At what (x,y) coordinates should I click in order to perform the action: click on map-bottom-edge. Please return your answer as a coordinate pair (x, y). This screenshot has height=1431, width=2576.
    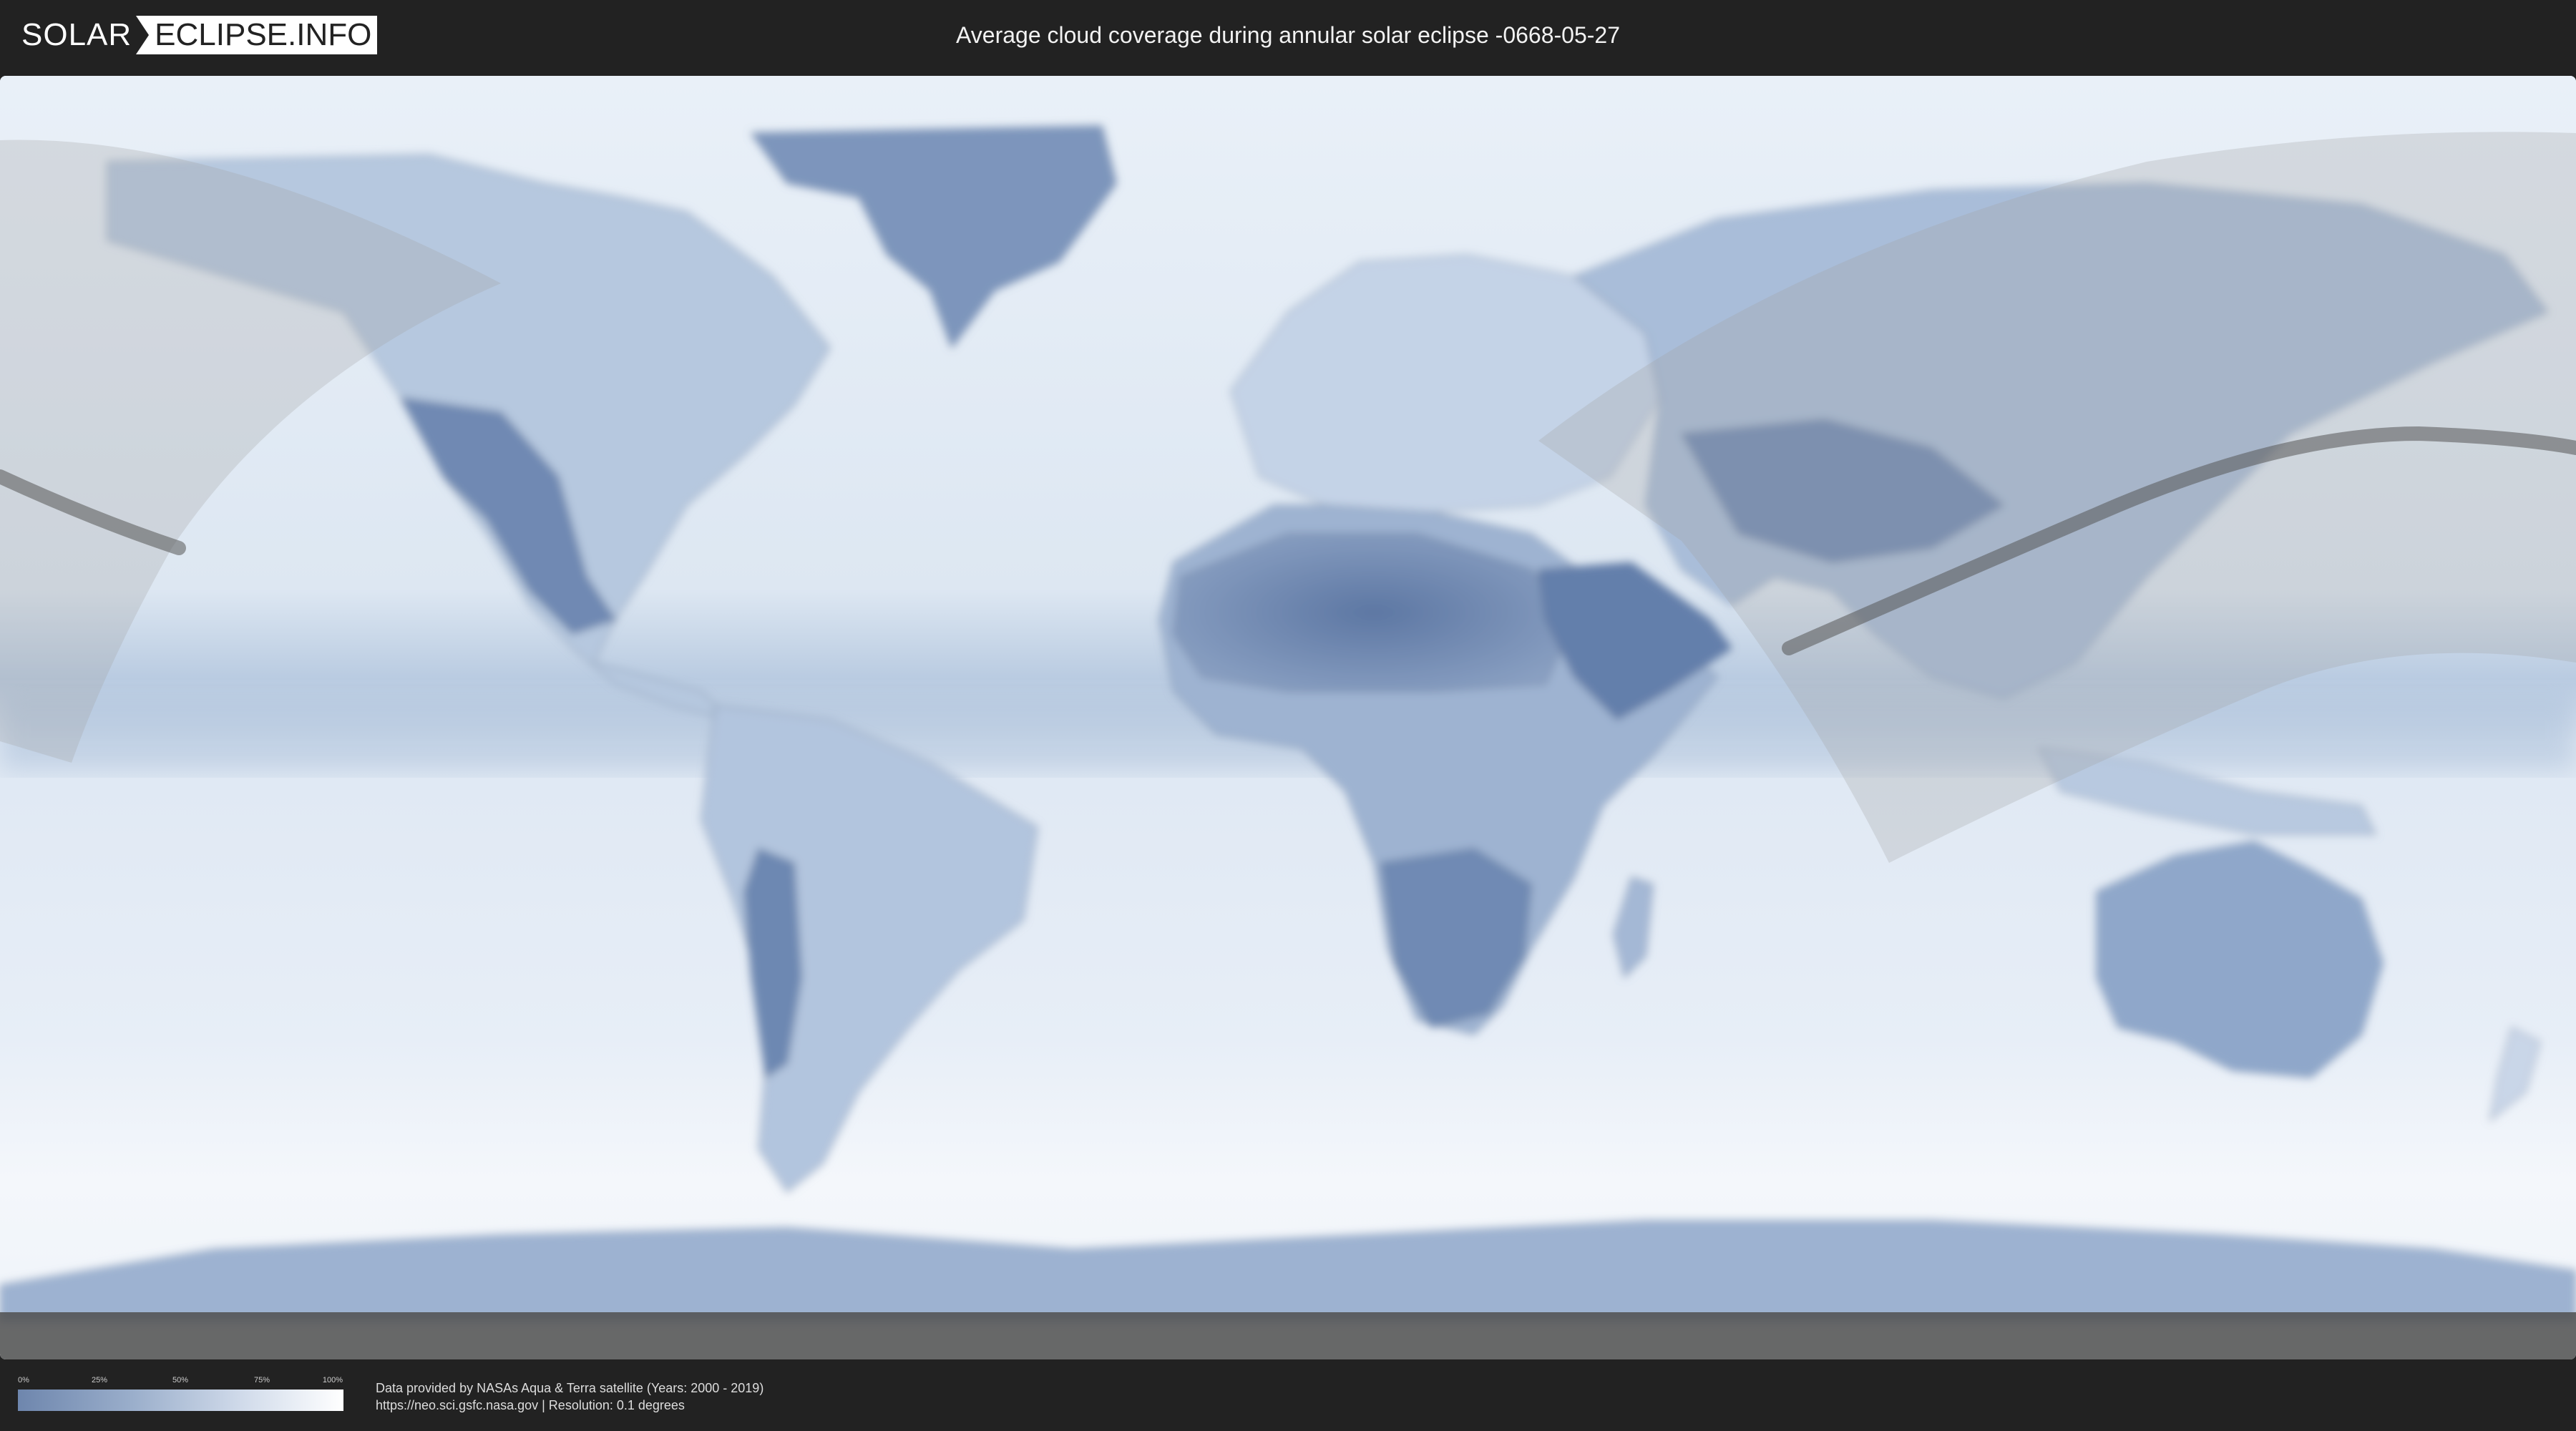
    Looking at the image, I should click on (1288, 1335).